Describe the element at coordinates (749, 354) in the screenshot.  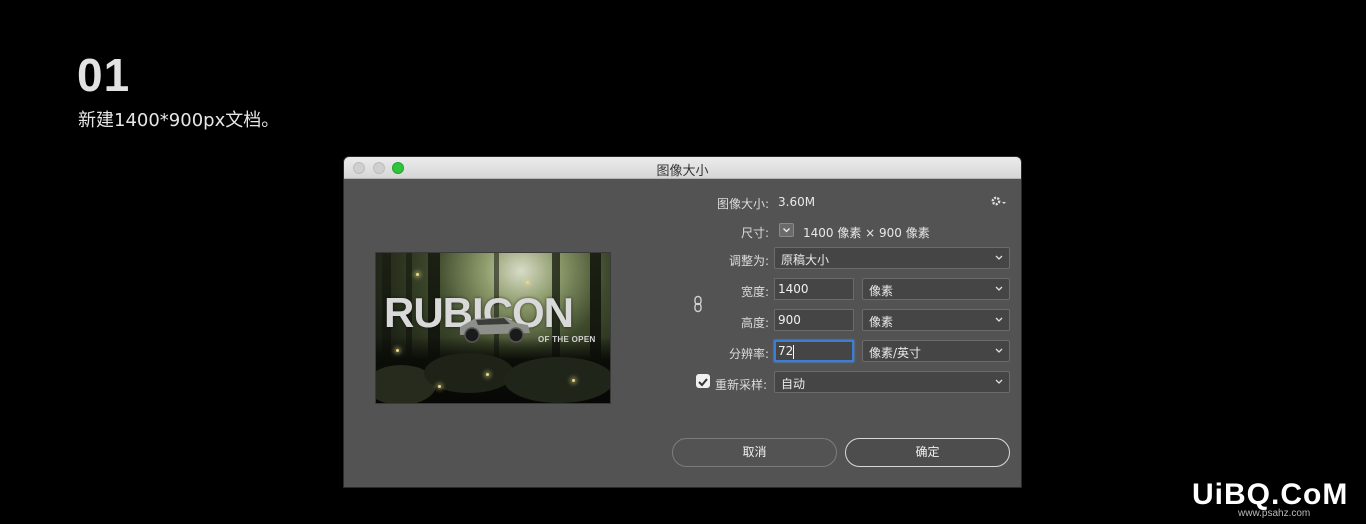
I see `resolution-label: 分辨率:` at that location.